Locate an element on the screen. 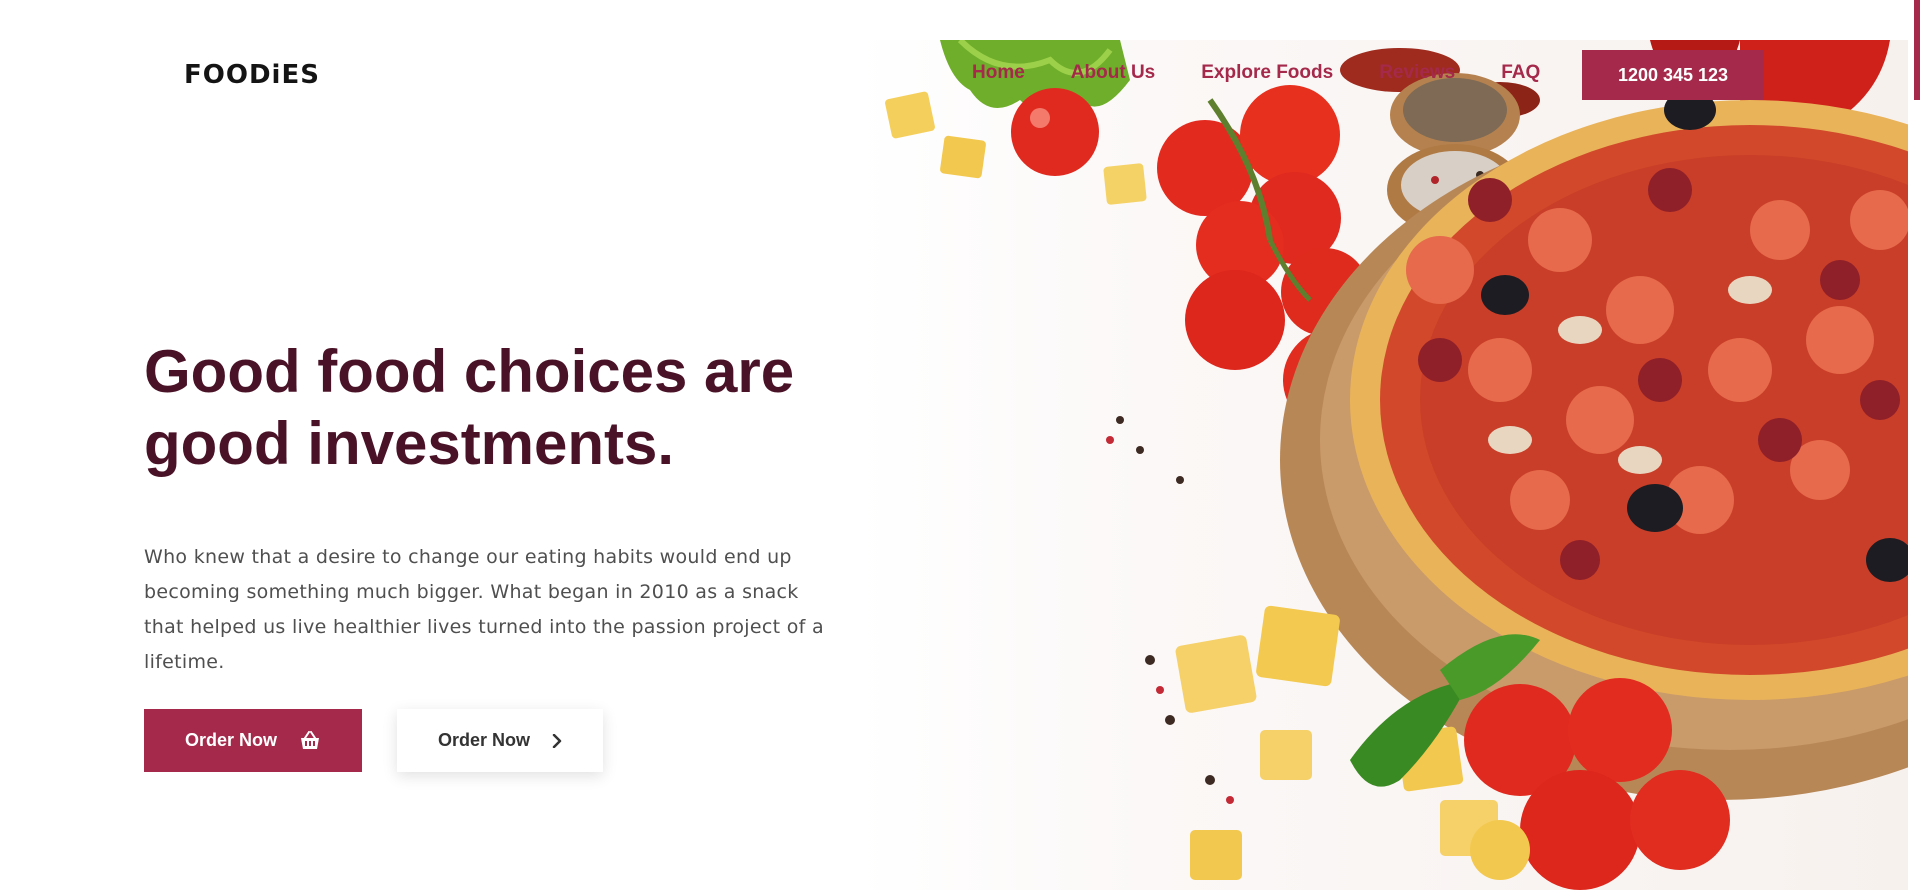  site-logo: FOODiES is located at coordinates (252, 75).